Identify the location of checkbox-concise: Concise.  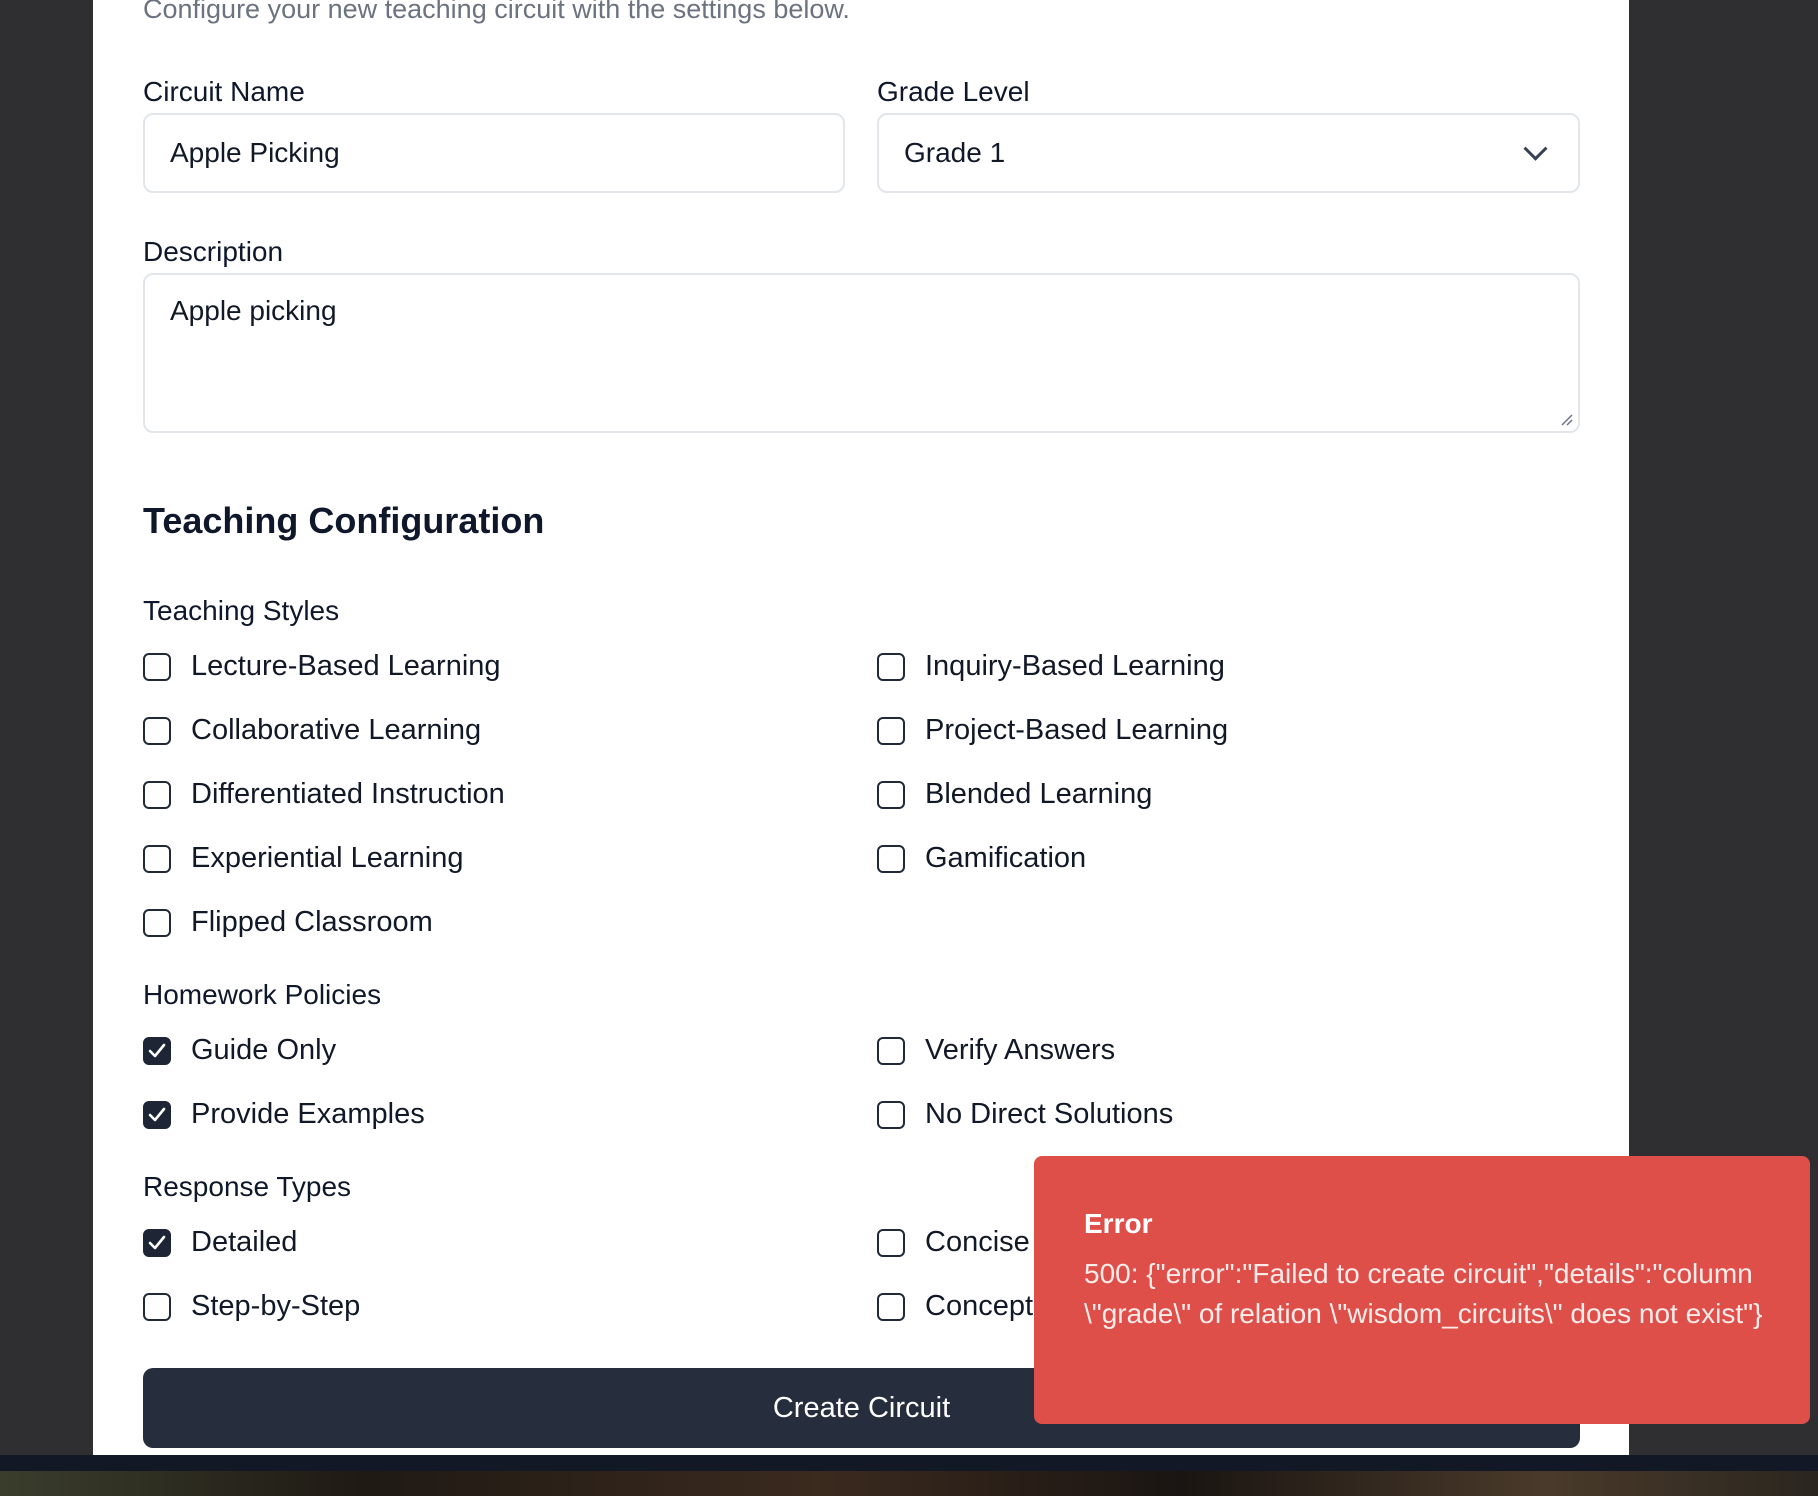
(953, 1242).